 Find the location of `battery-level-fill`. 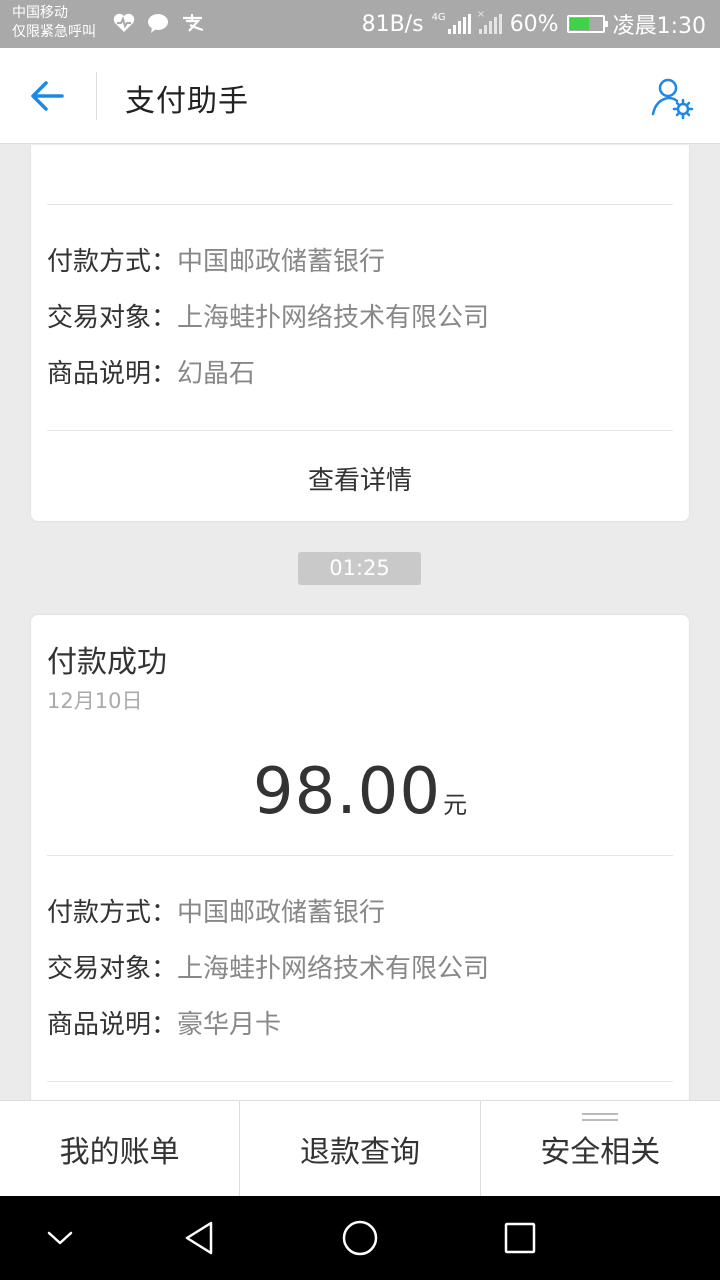

battery-level-fill is located at coordinates (579, 24).